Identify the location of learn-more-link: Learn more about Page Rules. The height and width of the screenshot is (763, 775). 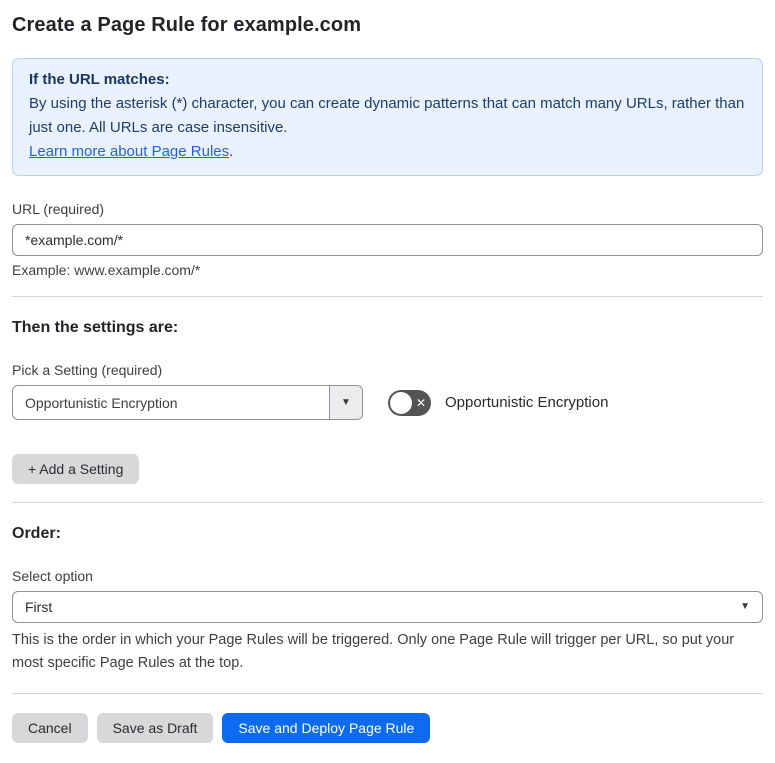
(129, 151).